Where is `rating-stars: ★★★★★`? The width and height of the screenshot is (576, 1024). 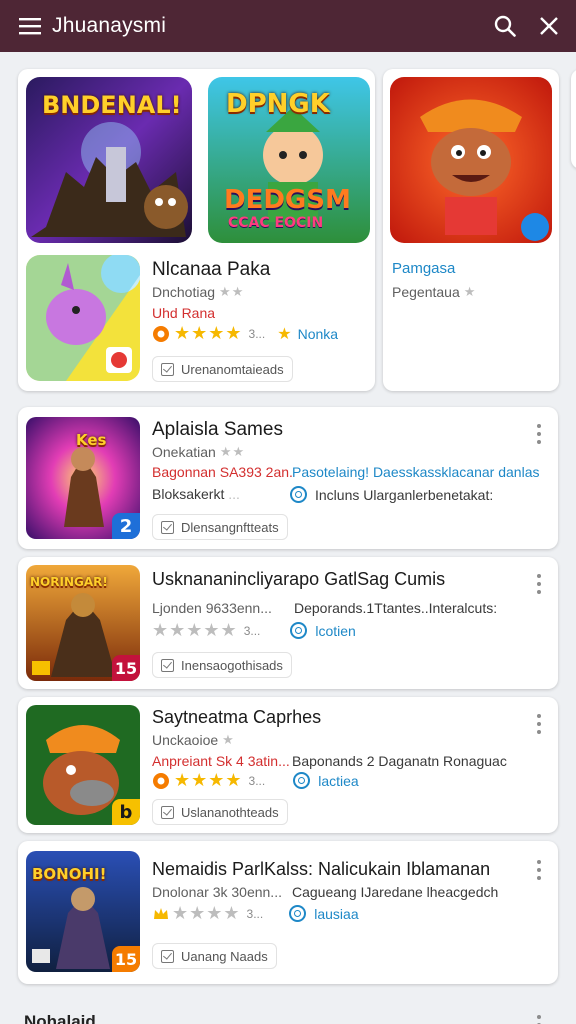
rating-stars: ★★★★★ is located at coordinates (195, 630).